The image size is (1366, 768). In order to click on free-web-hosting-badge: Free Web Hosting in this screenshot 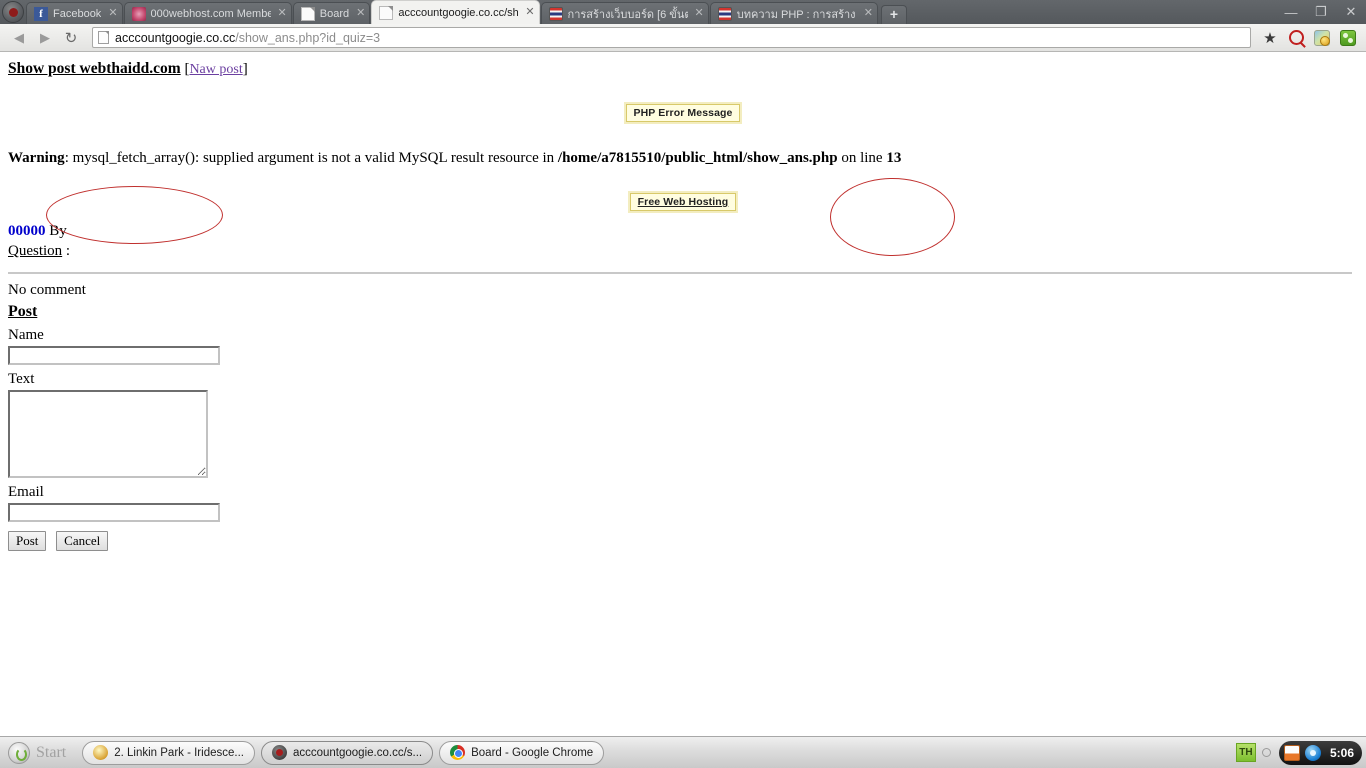, I will do `click(683, 202)`.